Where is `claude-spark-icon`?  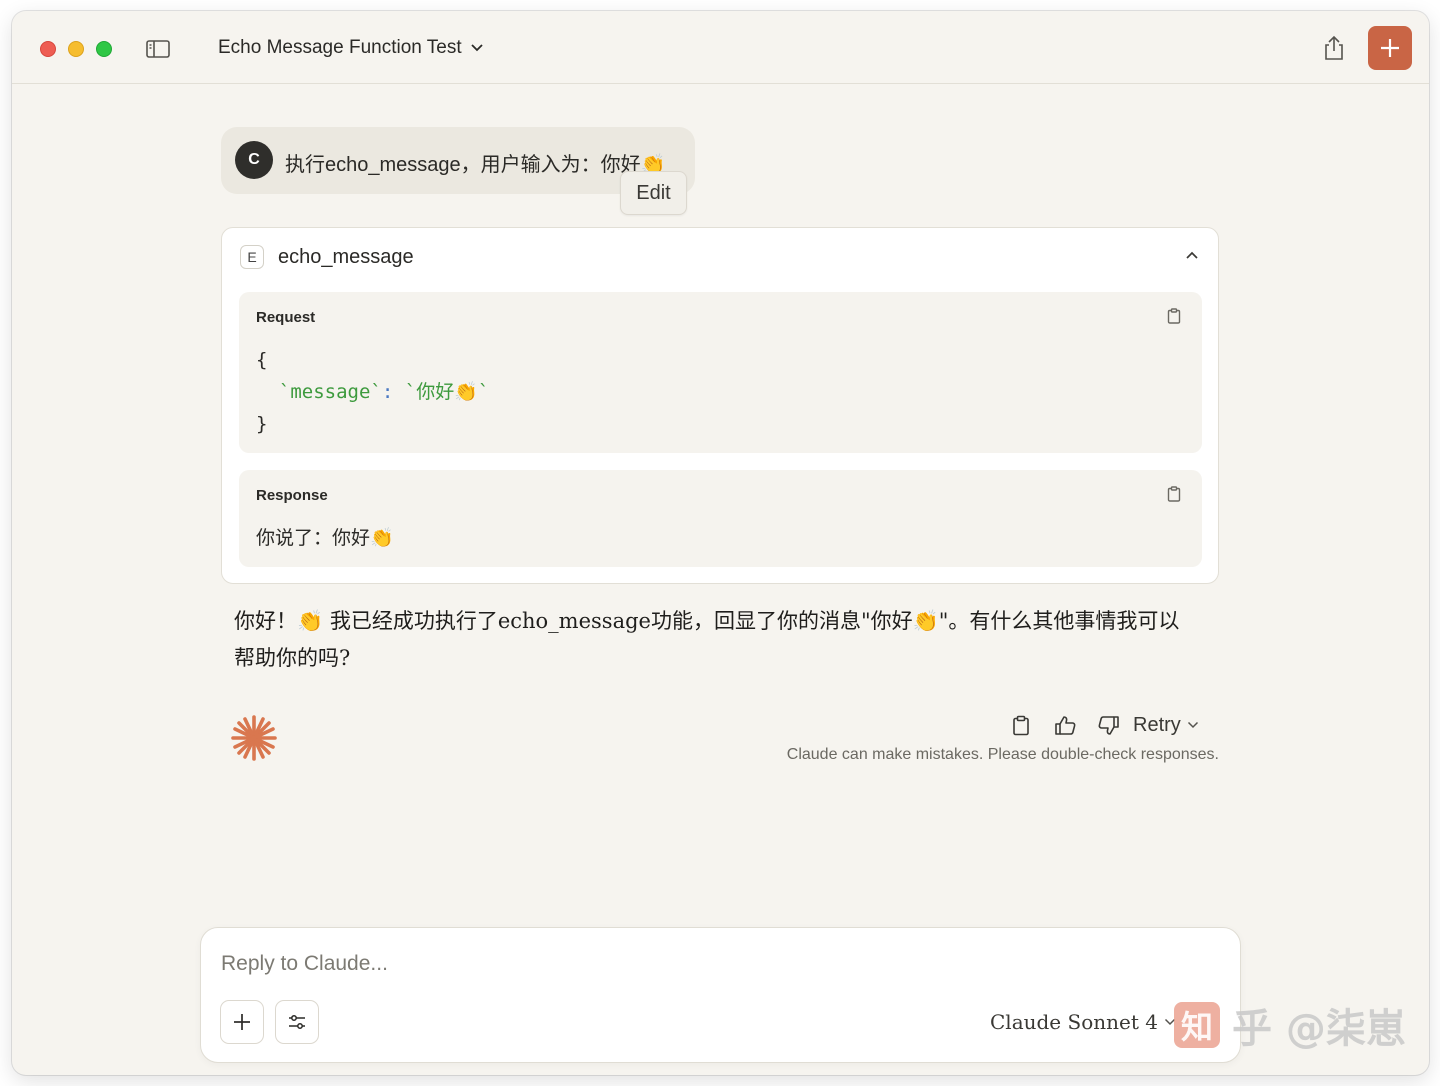
claude-spark-icon is located at coordinates (254, 740).